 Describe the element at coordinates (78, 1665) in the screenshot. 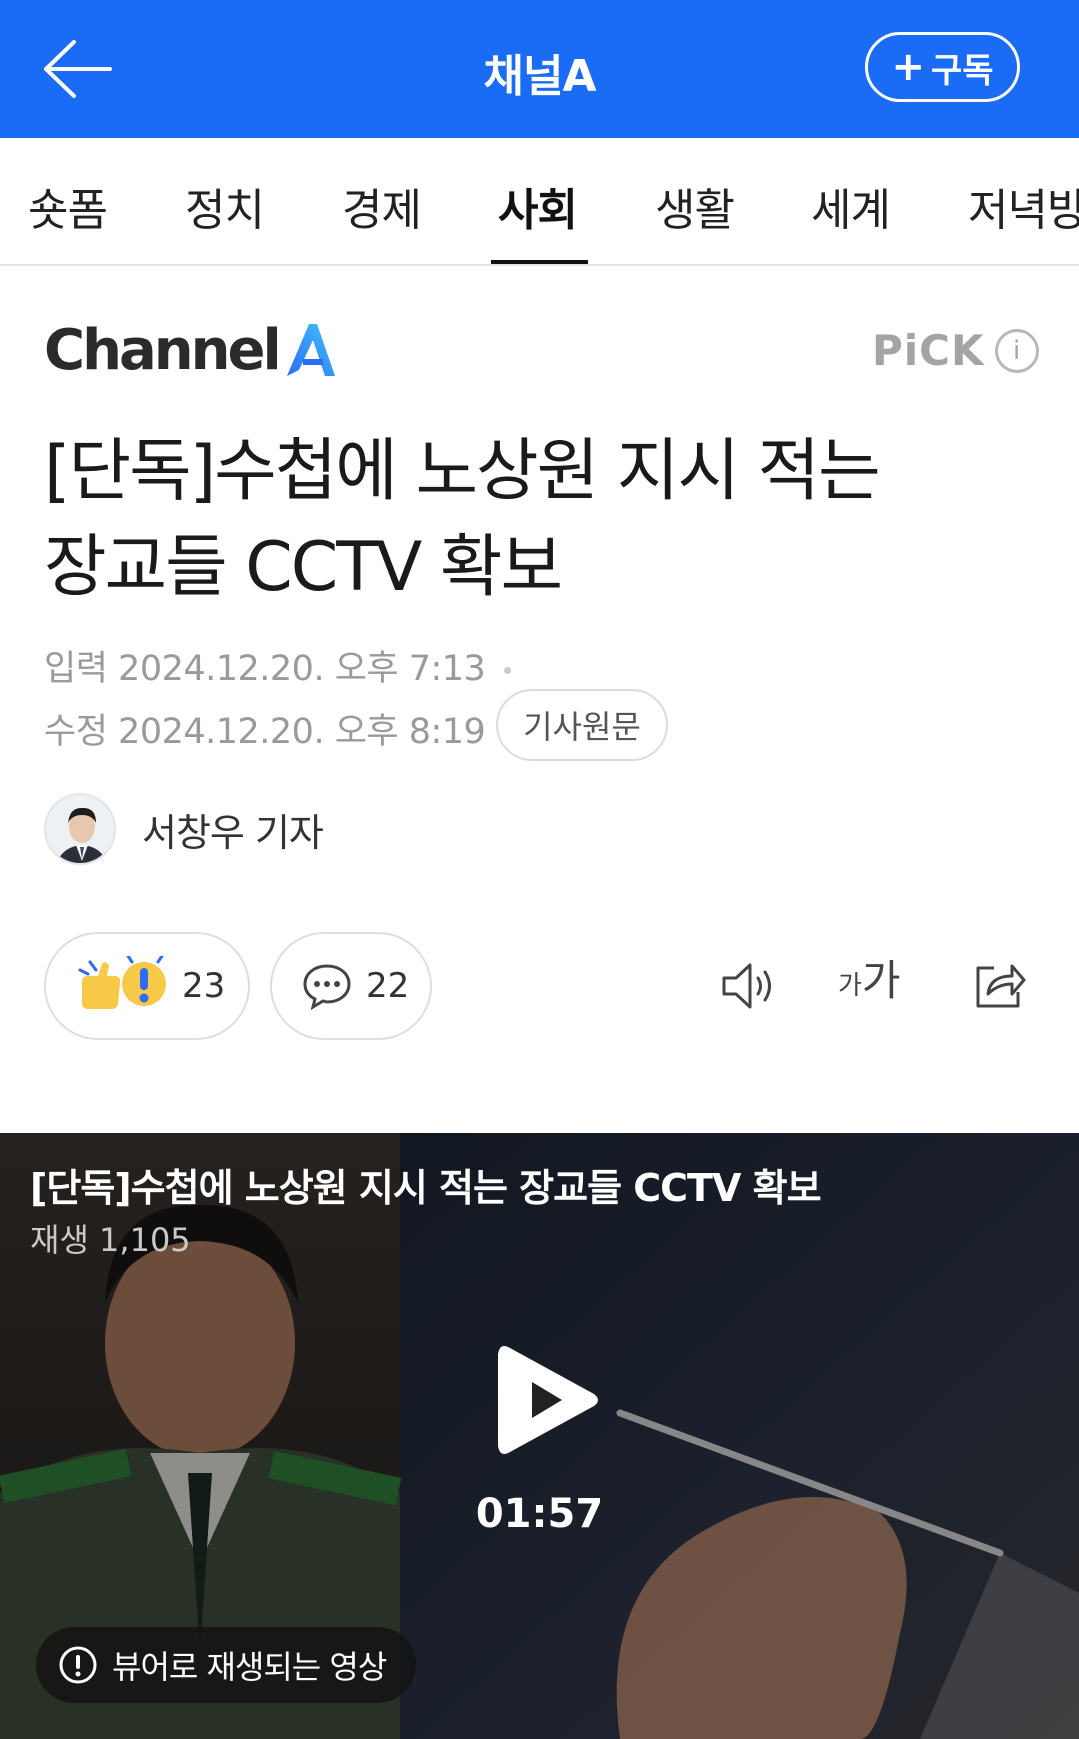

I see `info-circle-icon` at that location.